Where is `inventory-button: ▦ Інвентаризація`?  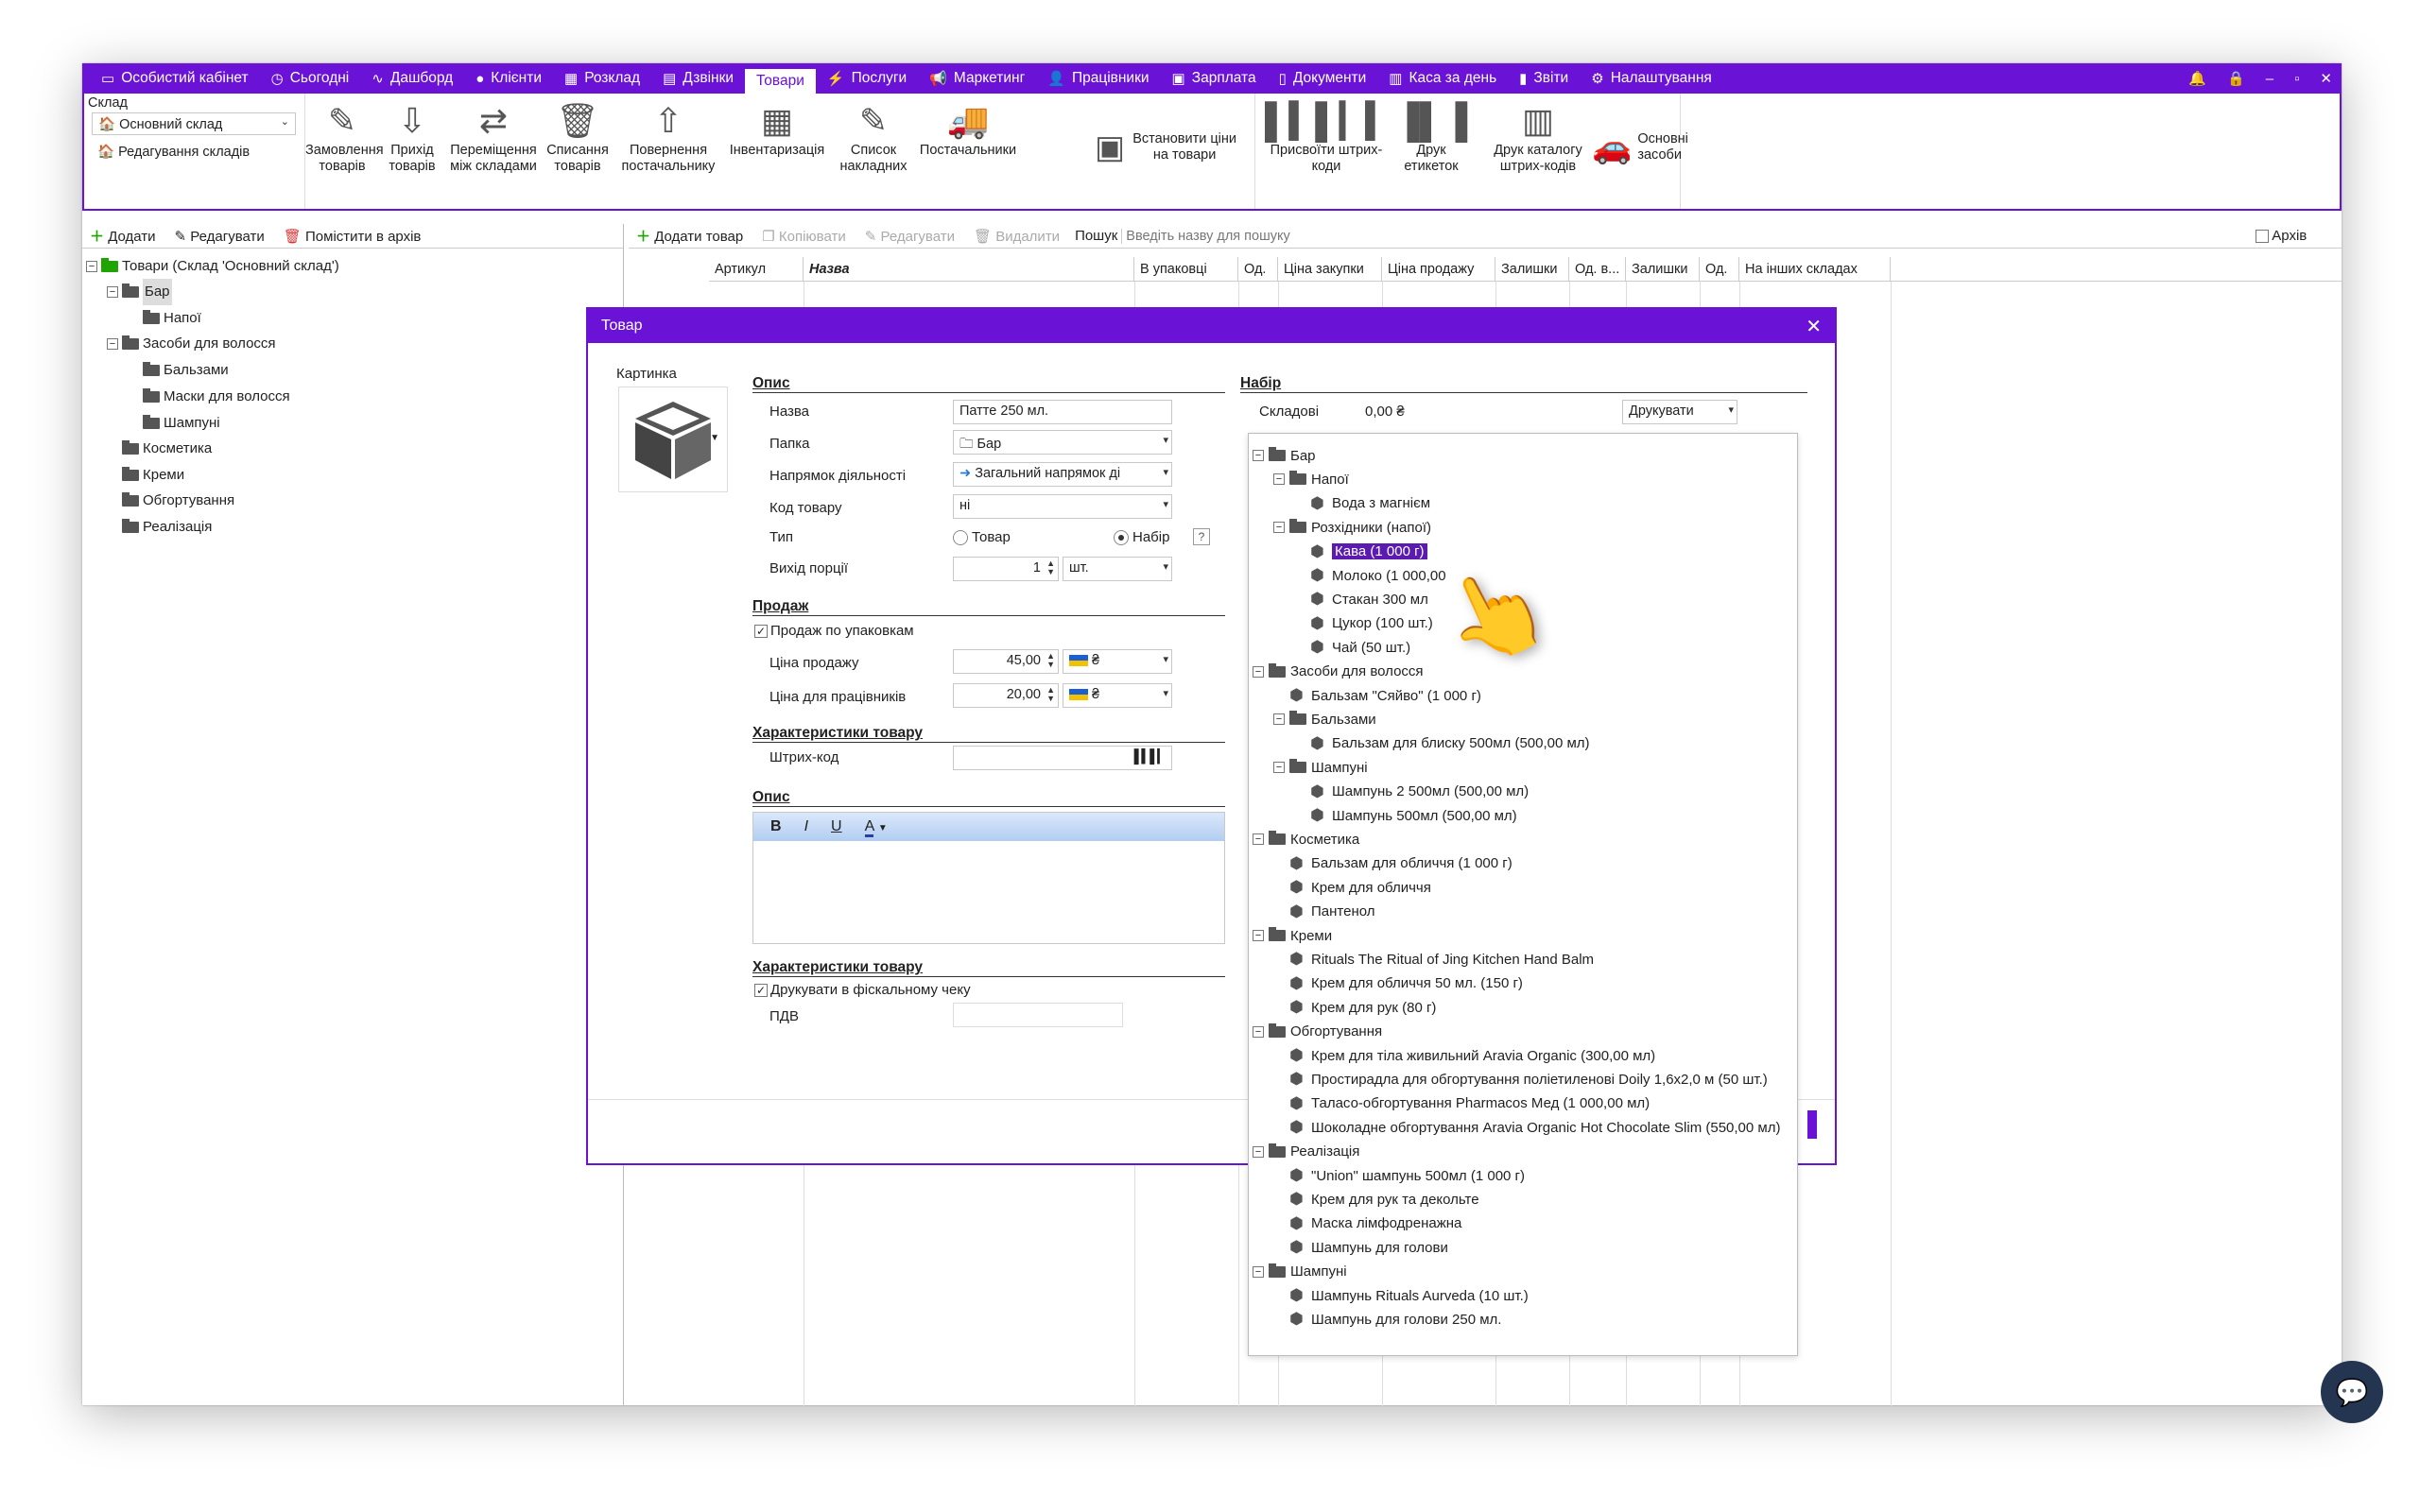
inventory-button: ▦ Інвентаризація is located at coordinates (777, 129).